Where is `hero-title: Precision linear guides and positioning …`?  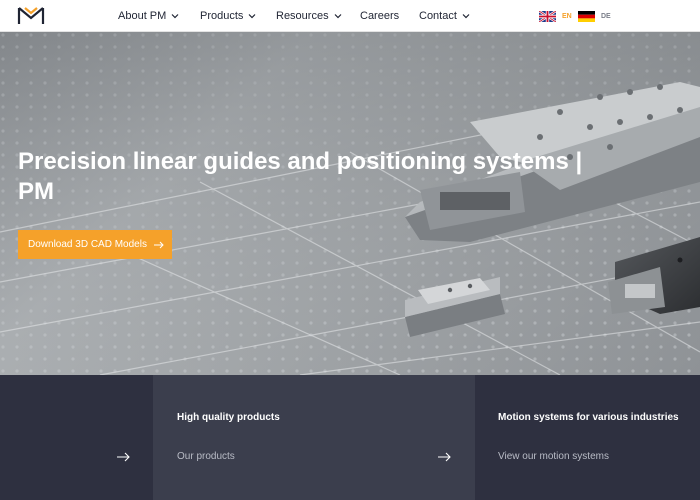
hero-title: Precision linear guides and positioning … is located at coordinates (300, 176).